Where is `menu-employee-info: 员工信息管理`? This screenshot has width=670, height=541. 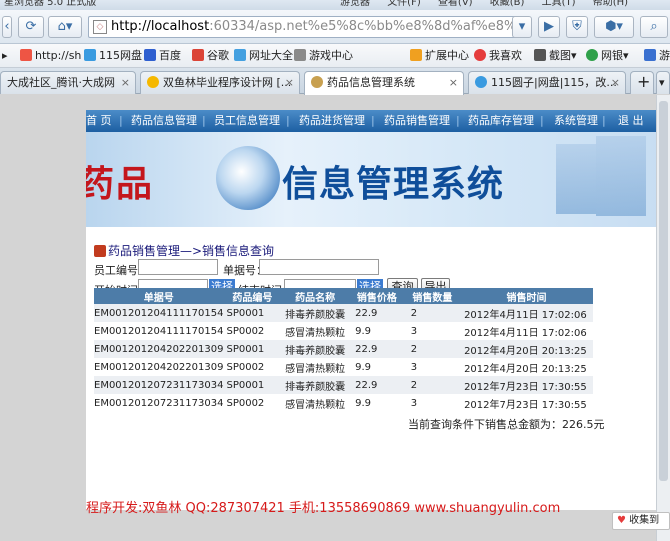 menu-employee-info: 员工信息管理 is located at coordinates (247, 121).